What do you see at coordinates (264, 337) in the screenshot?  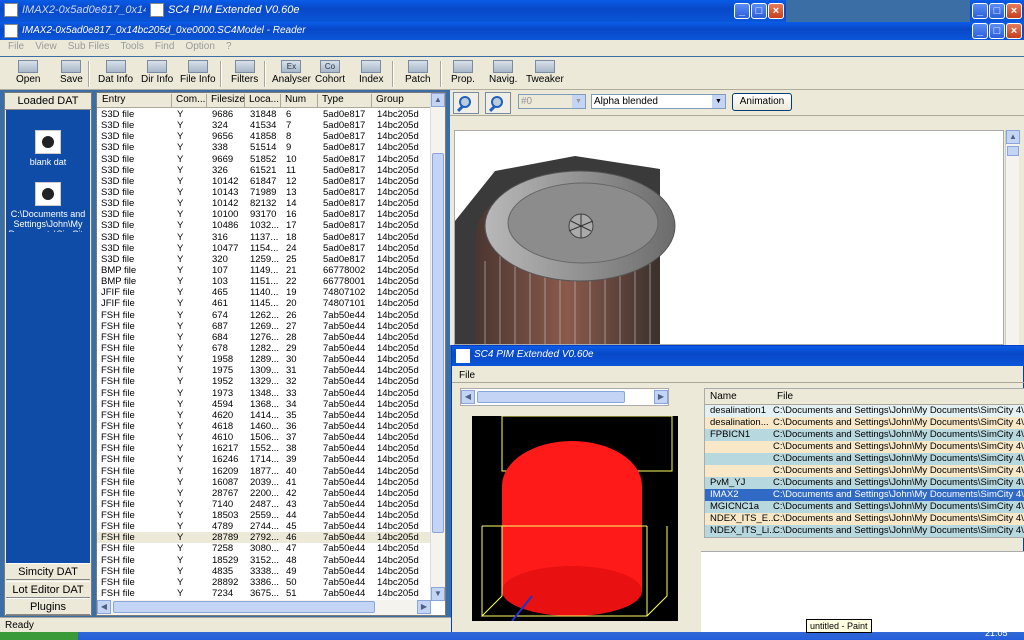 I see `table-row: FSH file Y 684 1276... 28 7ab50e44 14bc205d` at bounding box center [264, 337].